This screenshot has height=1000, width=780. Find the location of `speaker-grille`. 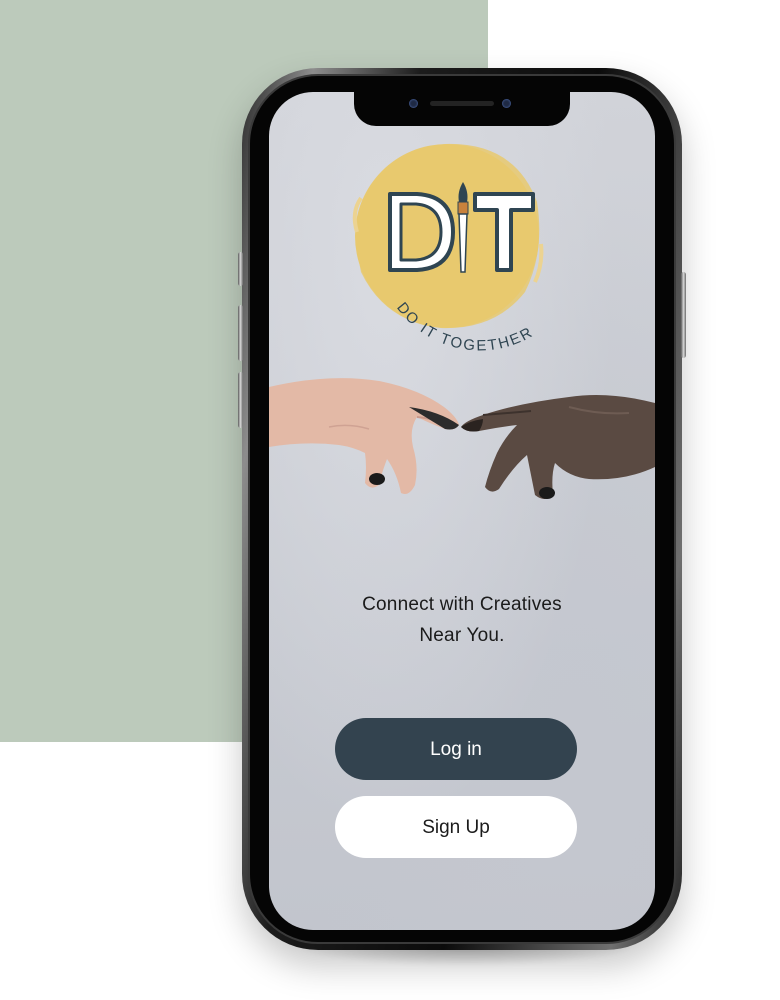

speaker-grille is located at coordinates (462, 103).